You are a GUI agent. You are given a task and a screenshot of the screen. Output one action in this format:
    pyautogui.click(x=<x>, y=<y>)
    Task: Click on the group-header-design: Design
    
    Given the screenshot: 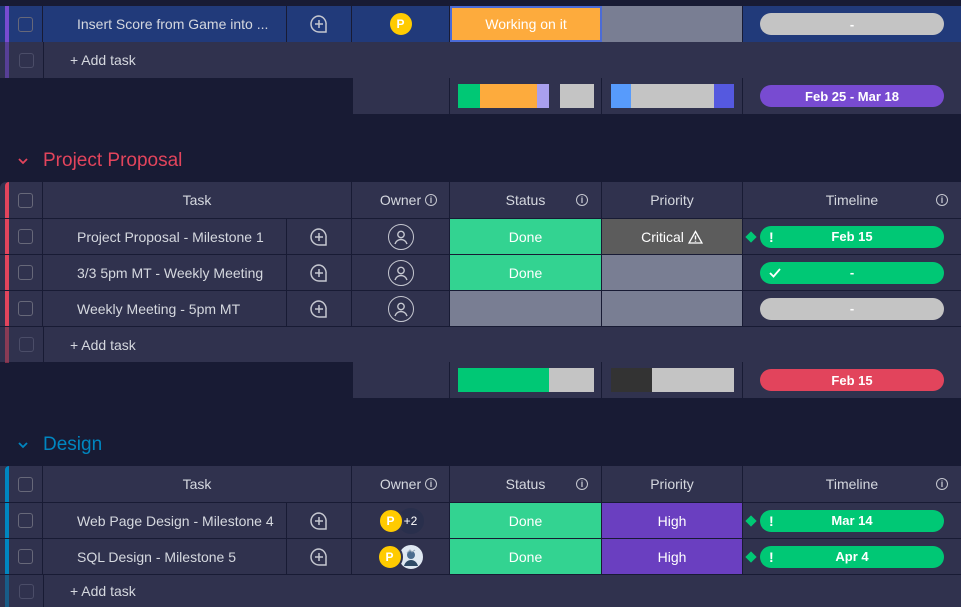 What is the action you would take?
    pyautogui.click(x=59, y=445)
    